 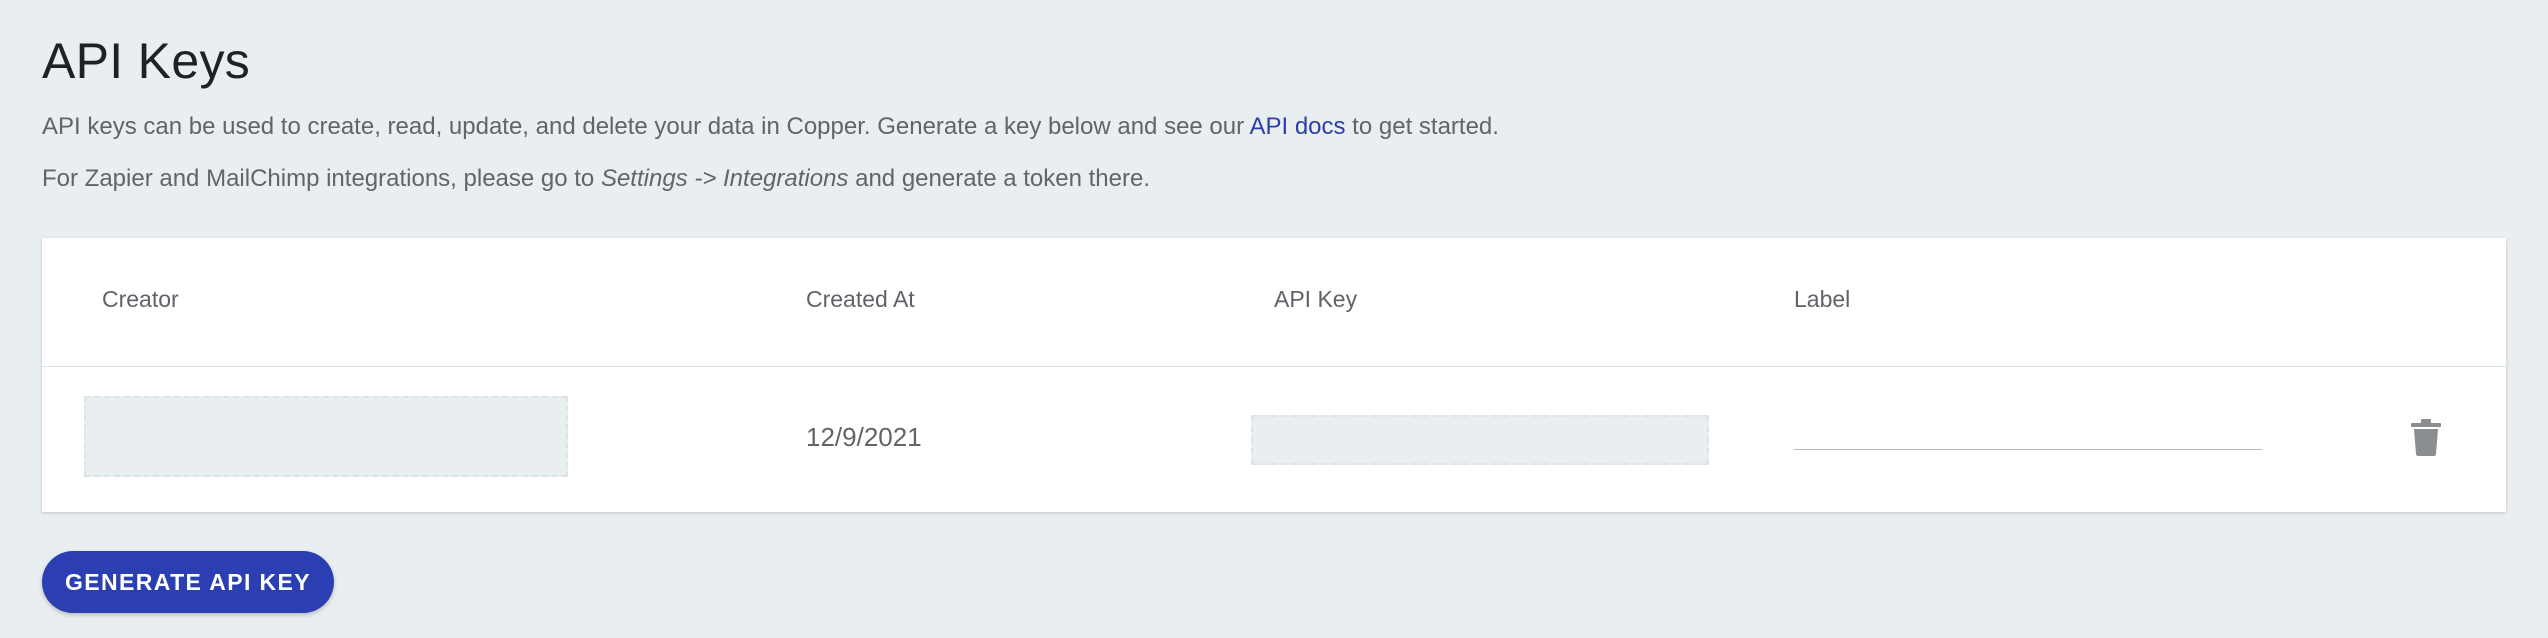 What do you see at coordinates (188, 582) in the screenshot?
I see `generate-api-key-button: GENERATE API KEY` at bounding box center [188, 582].